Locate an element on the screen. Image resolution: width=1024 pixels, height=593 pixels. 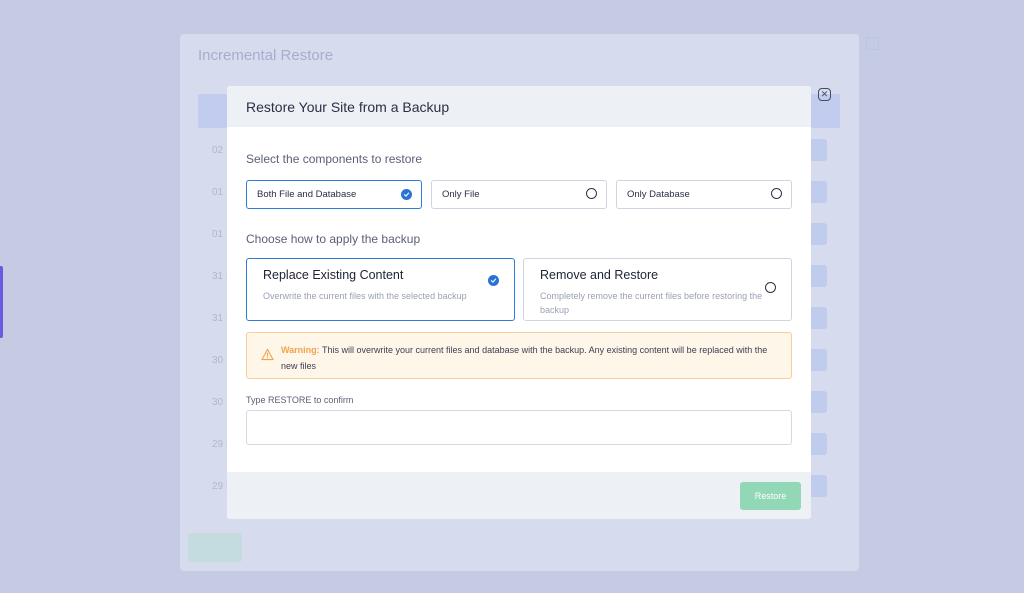
background-row-date: 02 is located at coordinates (218, 150).